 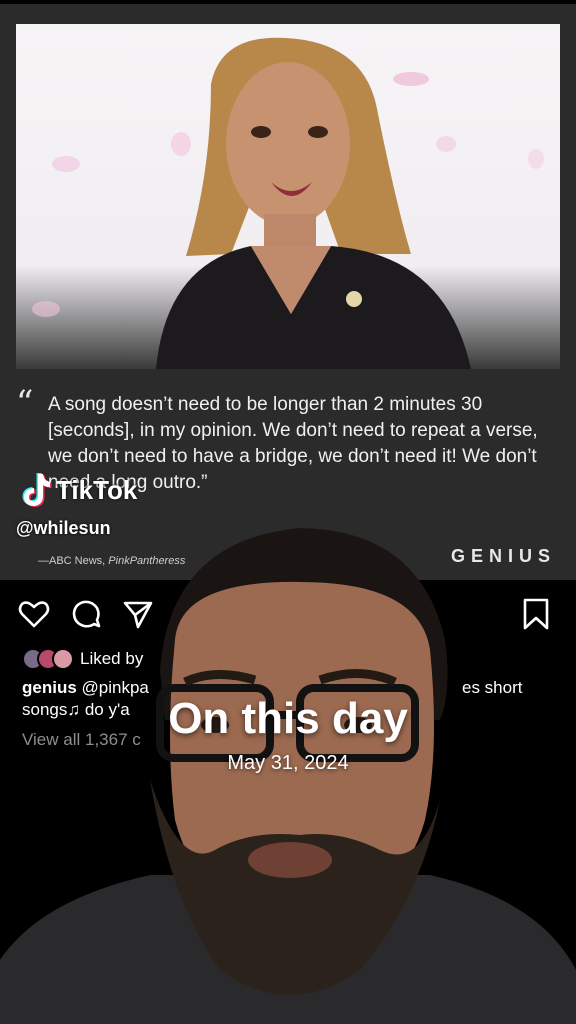 I want to click on tiktok-watermark: TikTok, so click(x=77, y=490).